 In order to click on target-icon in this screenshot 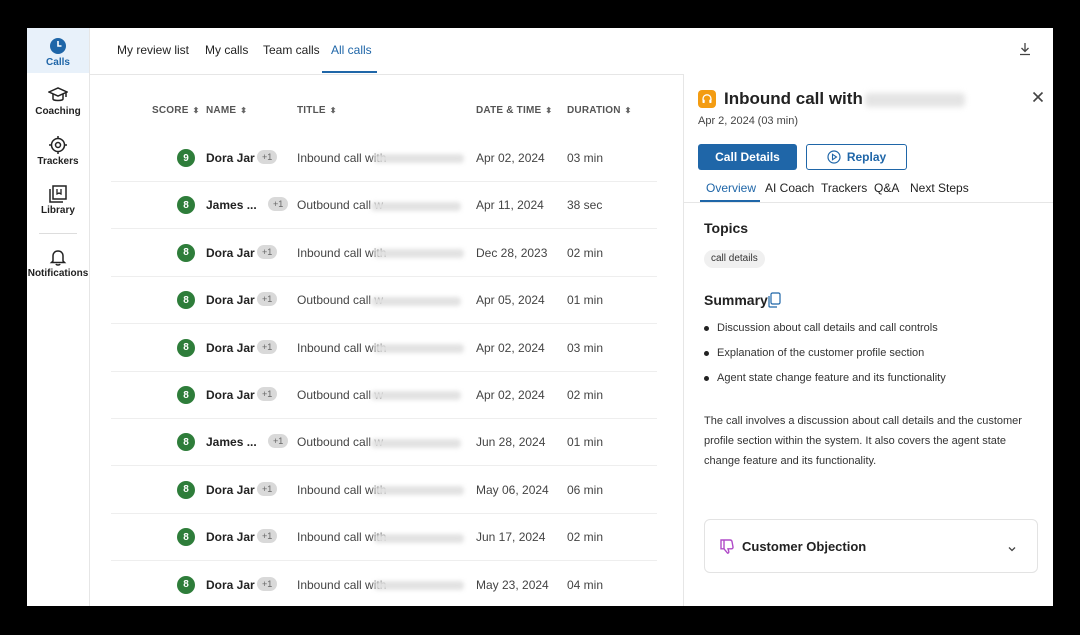, I will do `click(58, 145)`.